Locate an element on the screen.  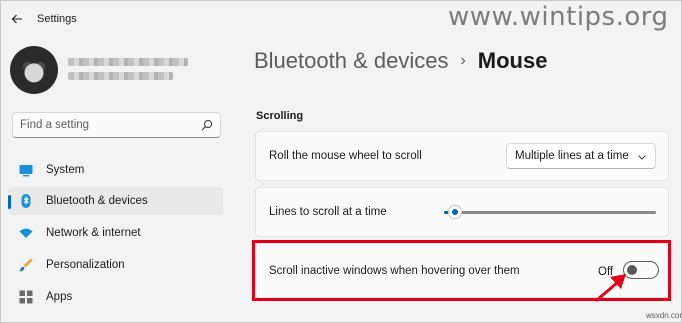
profile-email-redacted is located at coordinates (120, 76).